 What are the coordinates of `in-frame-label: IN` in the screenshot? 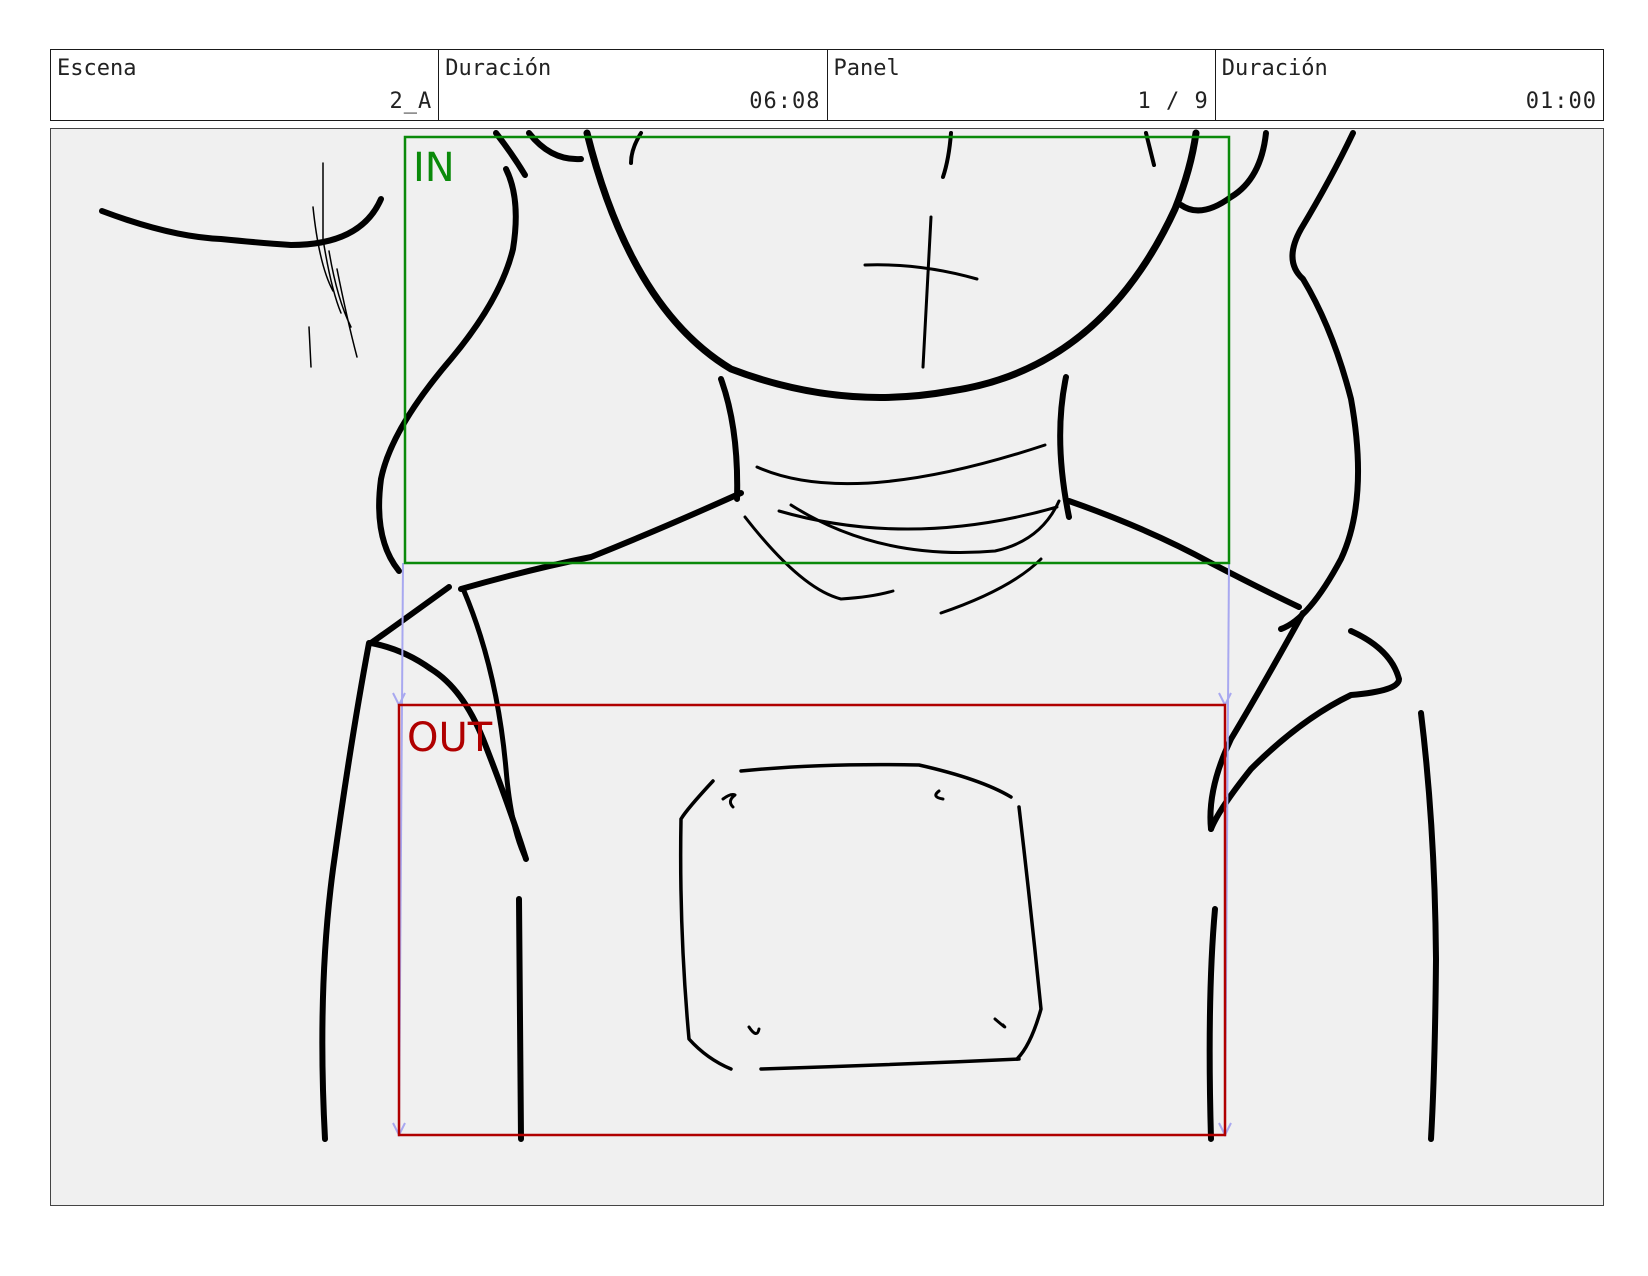 It's located at (434, 168).